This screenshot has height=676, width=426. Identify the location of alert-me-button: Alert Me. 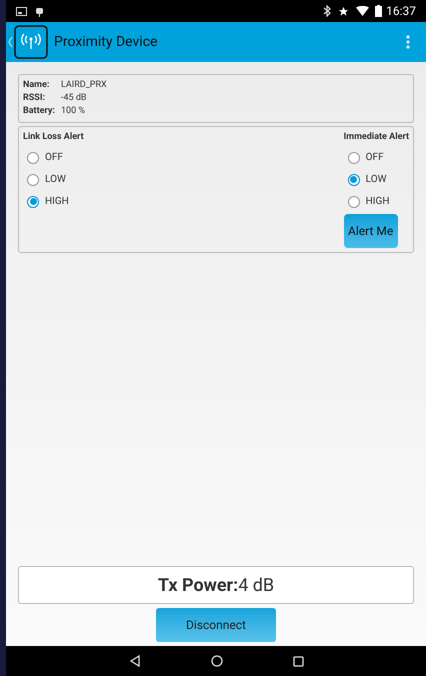
(371, 231).